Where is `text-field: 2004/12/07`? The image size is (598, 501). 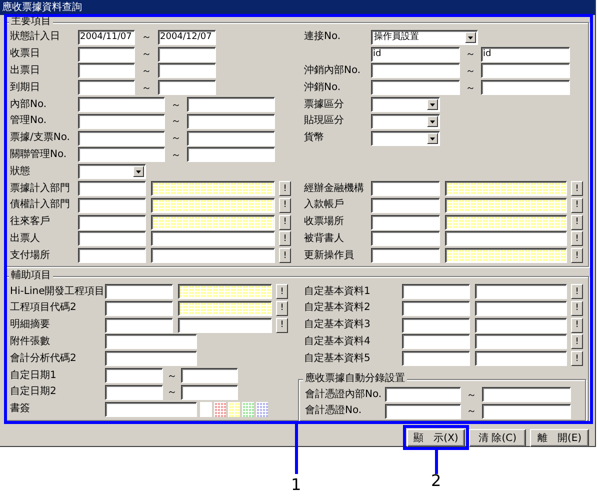 text-field: 2004/12/07 is located at coordinates (187, 37).